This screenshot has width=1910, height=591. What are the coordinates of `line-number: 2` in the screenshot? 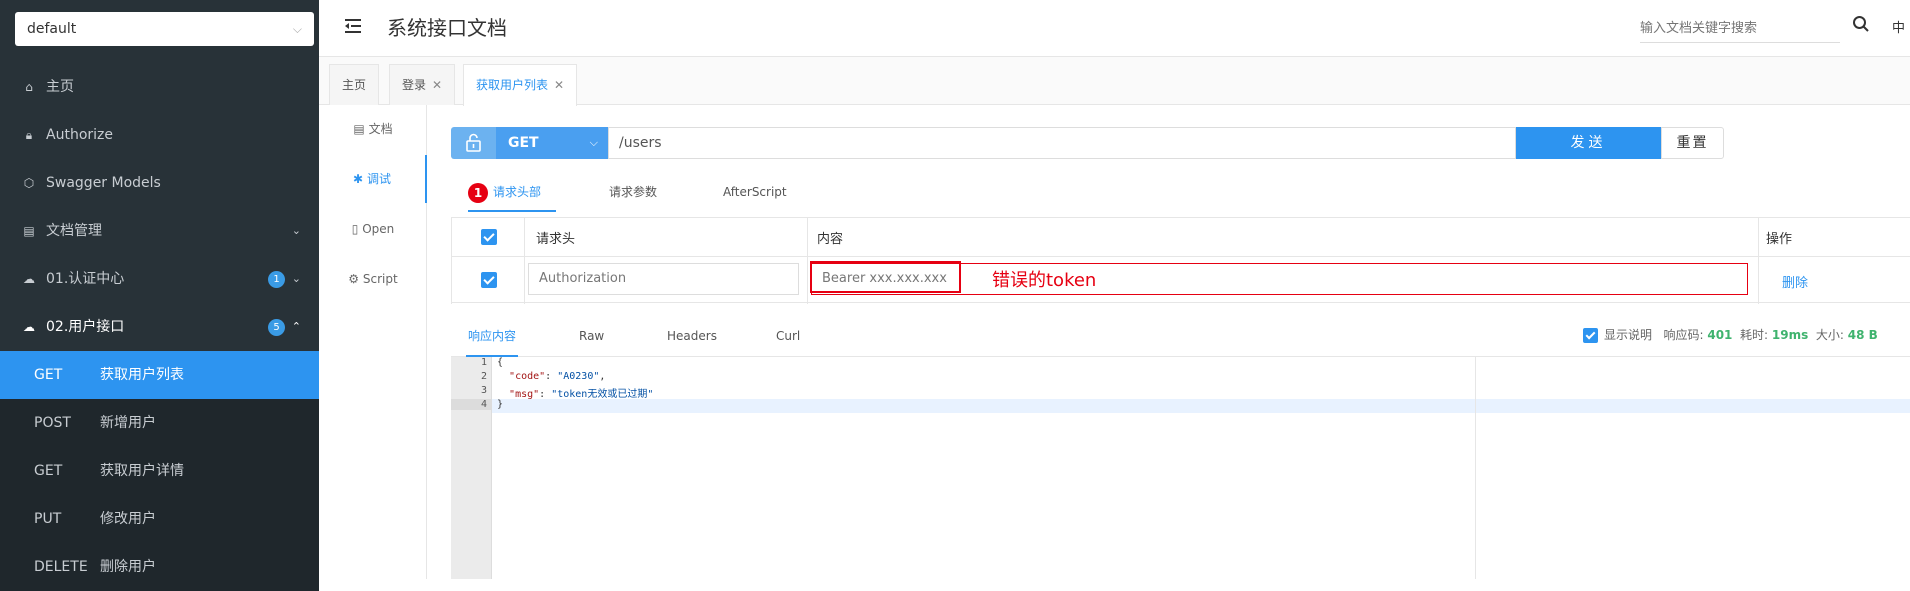 It's located at (483, 376).